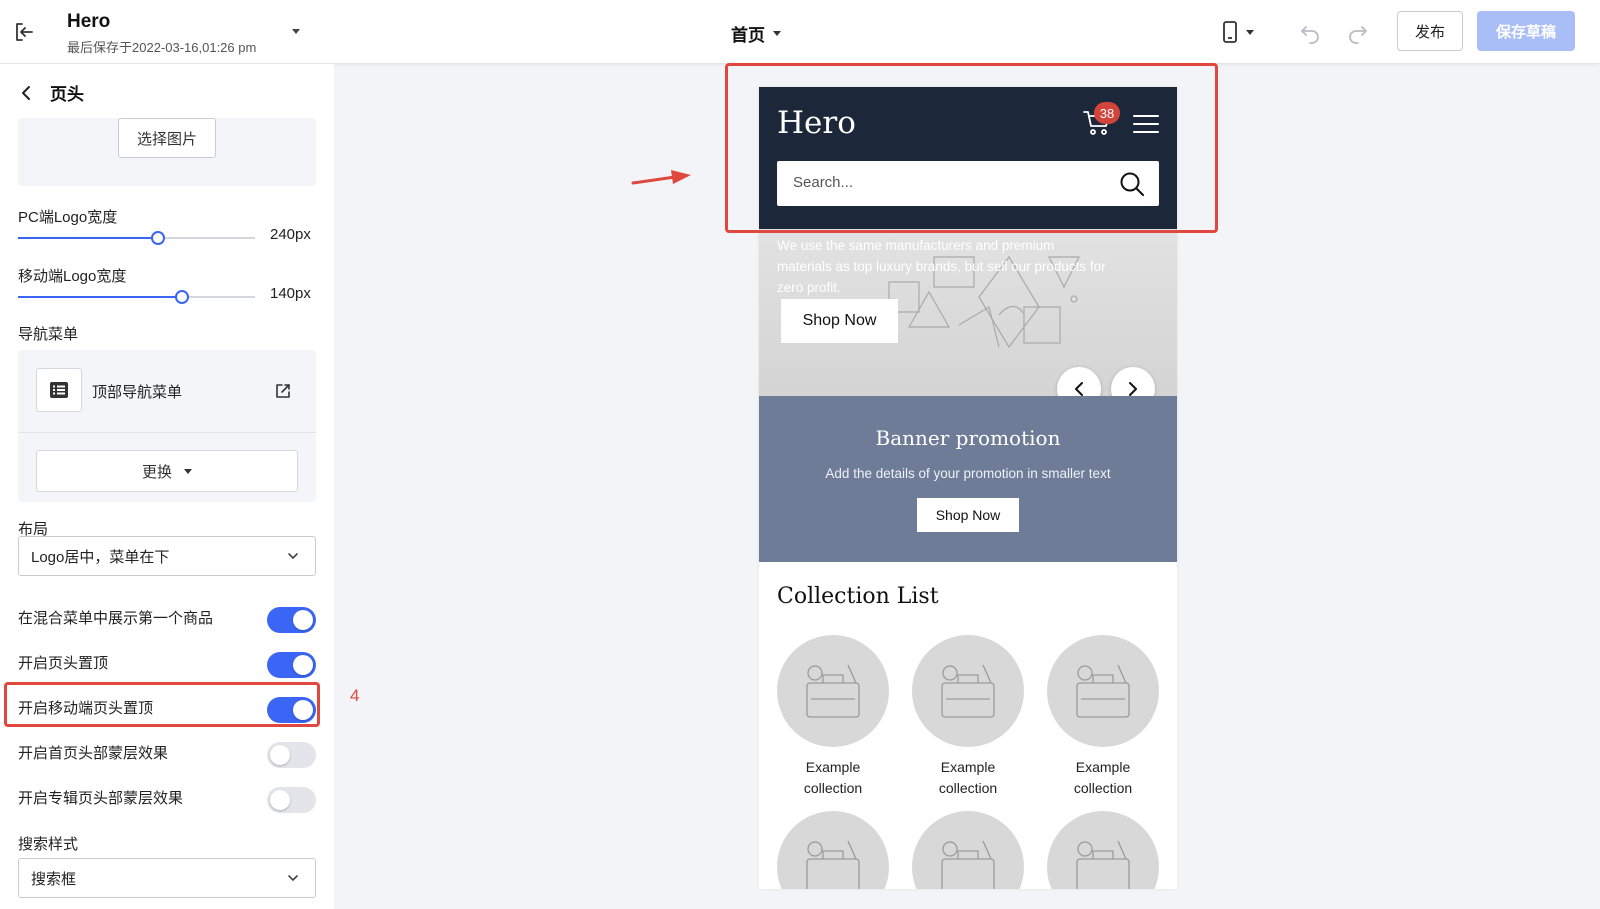 This screenshot has width=1600, height=909. What do you see at coordinates (283, 393) in the screenshot?
I see `external-link-icon` at bounding box center [283, 393].